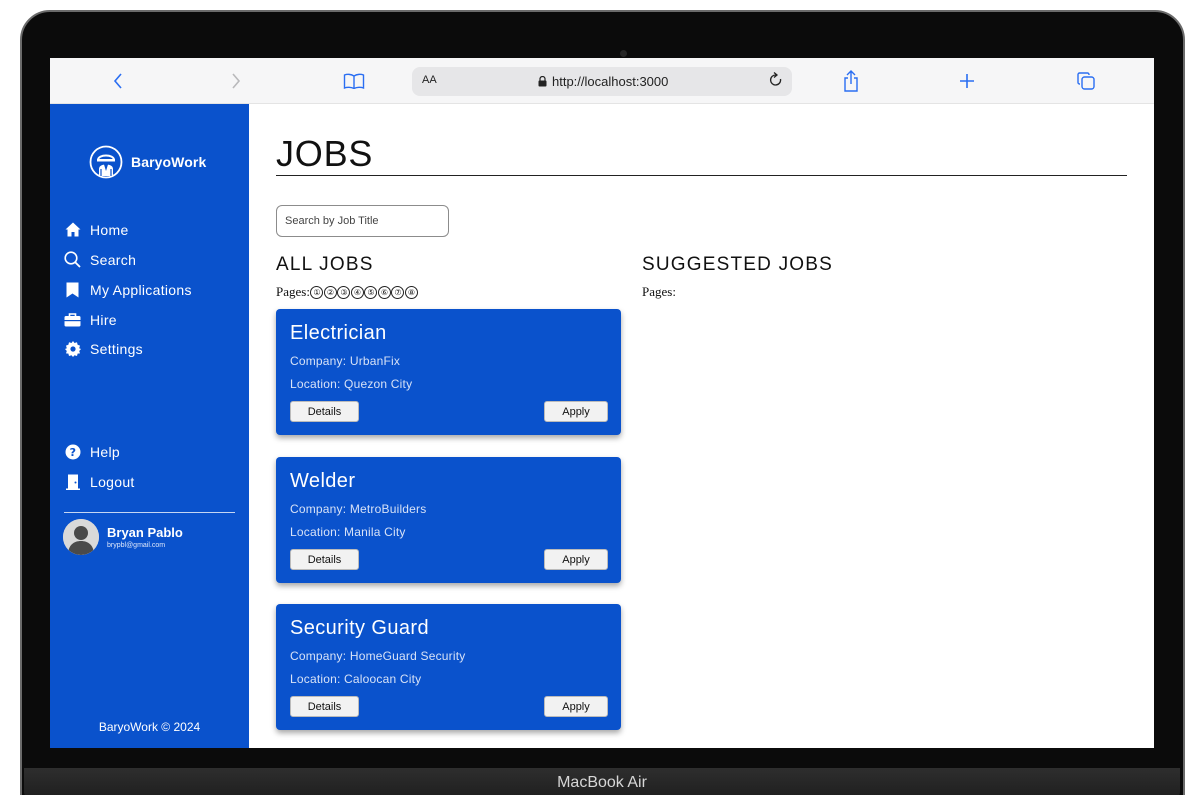  Describe the element at coordinates (116, 348) in the screenshot. I see `sidebar-item-label: Settings` at that location.